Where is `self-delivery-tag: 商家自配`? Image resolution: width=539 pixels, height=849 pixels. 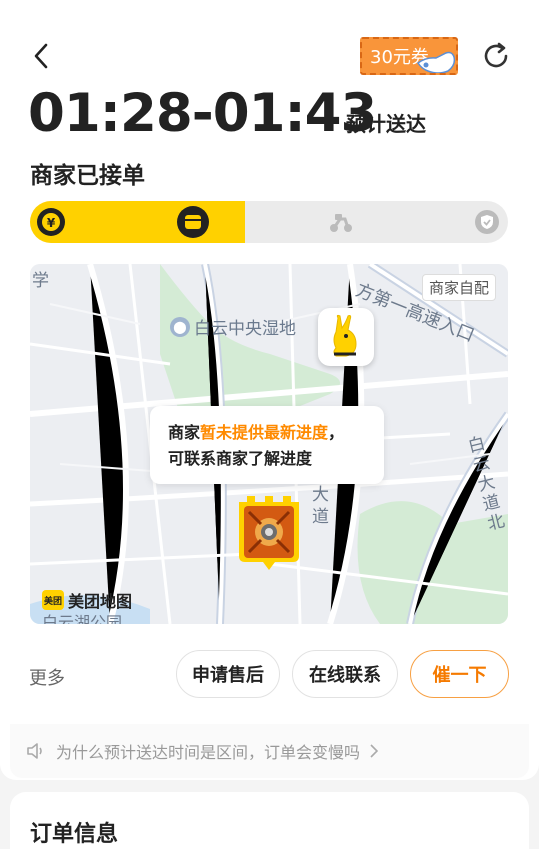
self-delivery-tag: 商家自配 is located at coordinates (459, 287).